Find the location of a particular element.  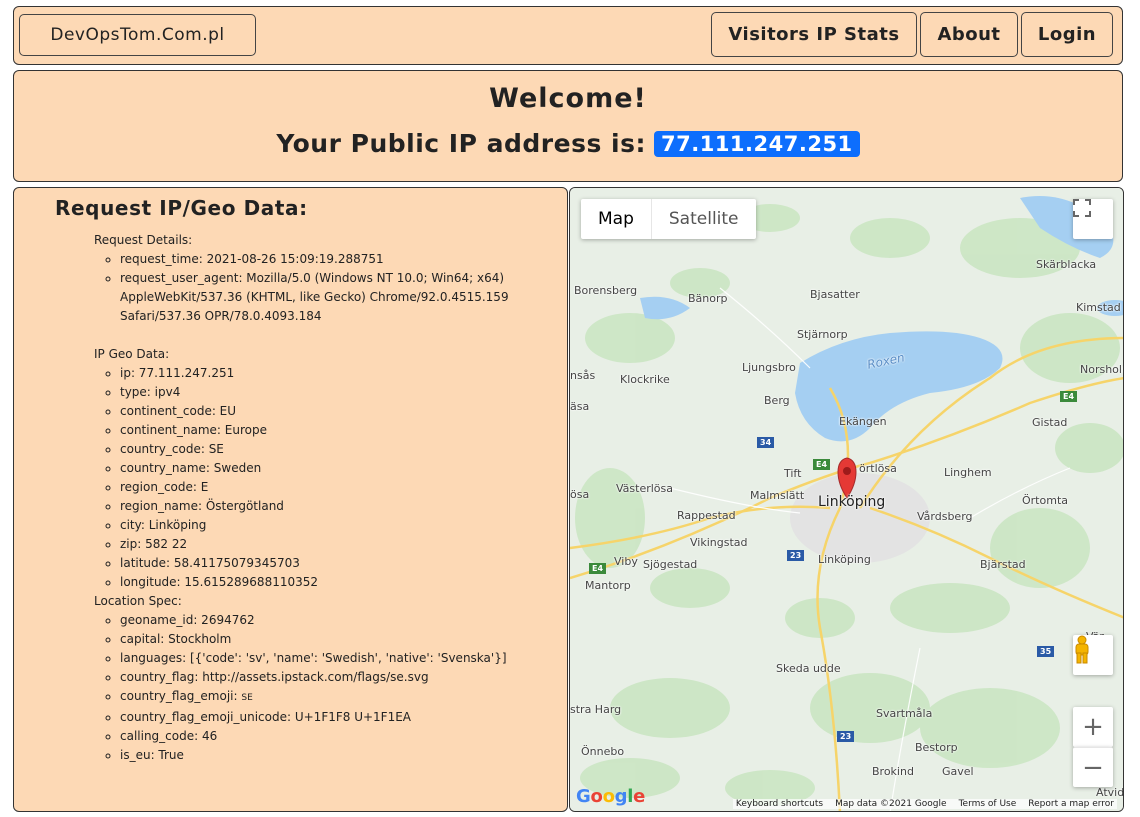

map-type-map-button: Map is located at coordinates (616, 219).